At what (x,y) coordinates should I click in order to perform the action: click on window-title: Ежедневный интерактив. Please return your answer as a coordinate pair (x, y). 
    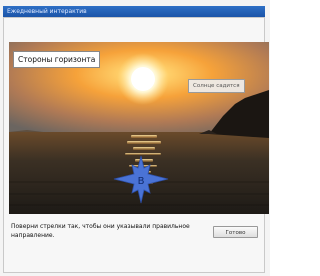
    Looking at the image, I should click on (134, 11).